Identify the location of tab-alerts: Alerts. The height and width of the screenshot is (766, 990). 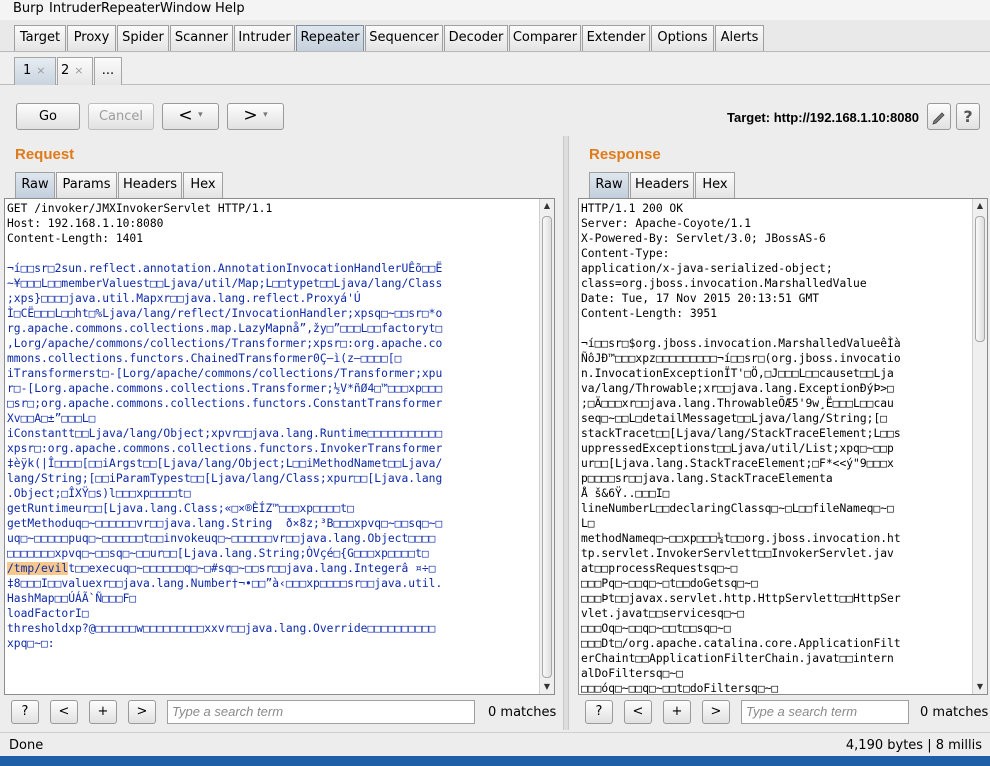
(739, 38).